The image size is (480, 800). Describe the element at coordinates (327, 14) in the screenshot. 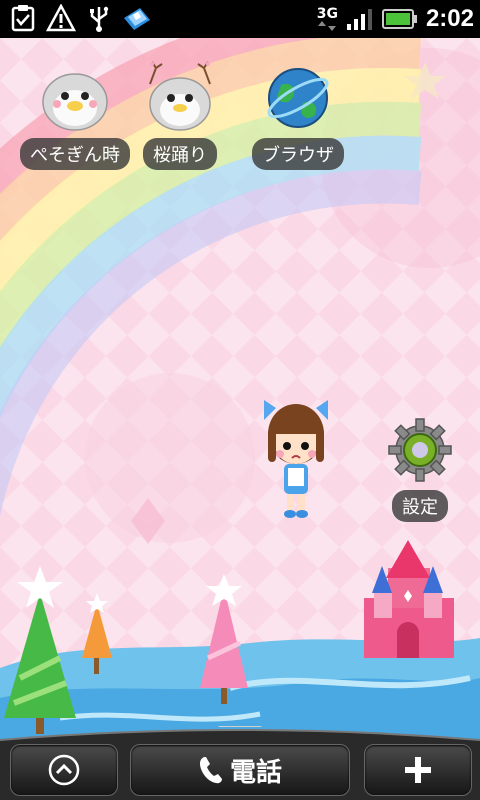

I see `network-type-label: 3G` at that location.